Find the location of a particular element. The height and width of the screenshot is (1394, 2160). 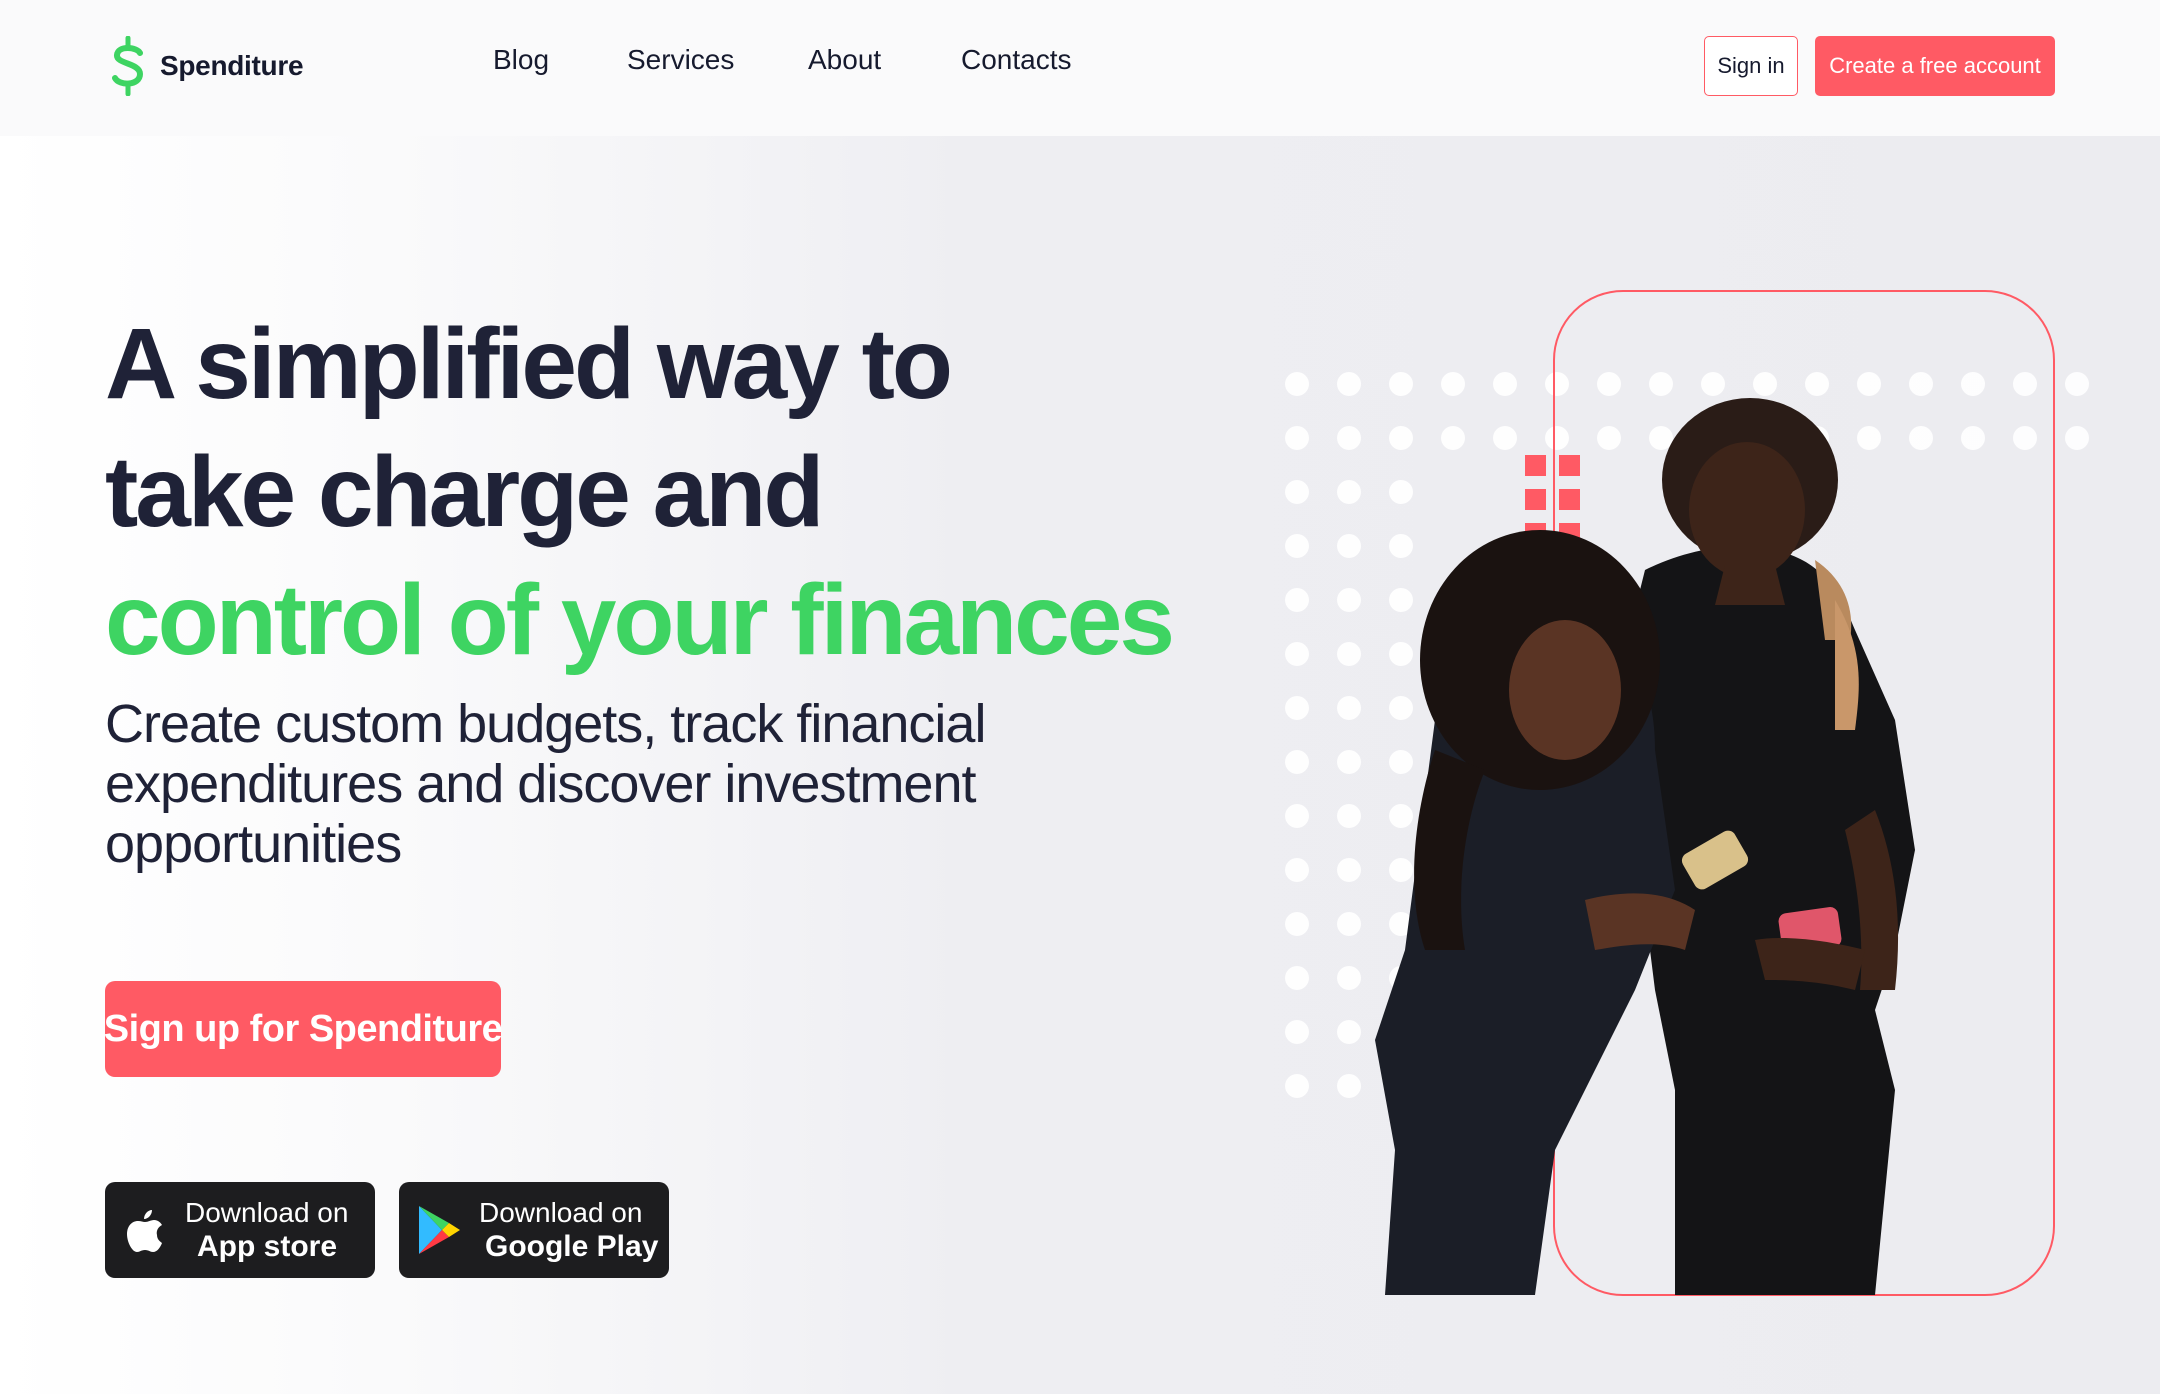

logo: Spenditure is located at coordinates (207, 66).